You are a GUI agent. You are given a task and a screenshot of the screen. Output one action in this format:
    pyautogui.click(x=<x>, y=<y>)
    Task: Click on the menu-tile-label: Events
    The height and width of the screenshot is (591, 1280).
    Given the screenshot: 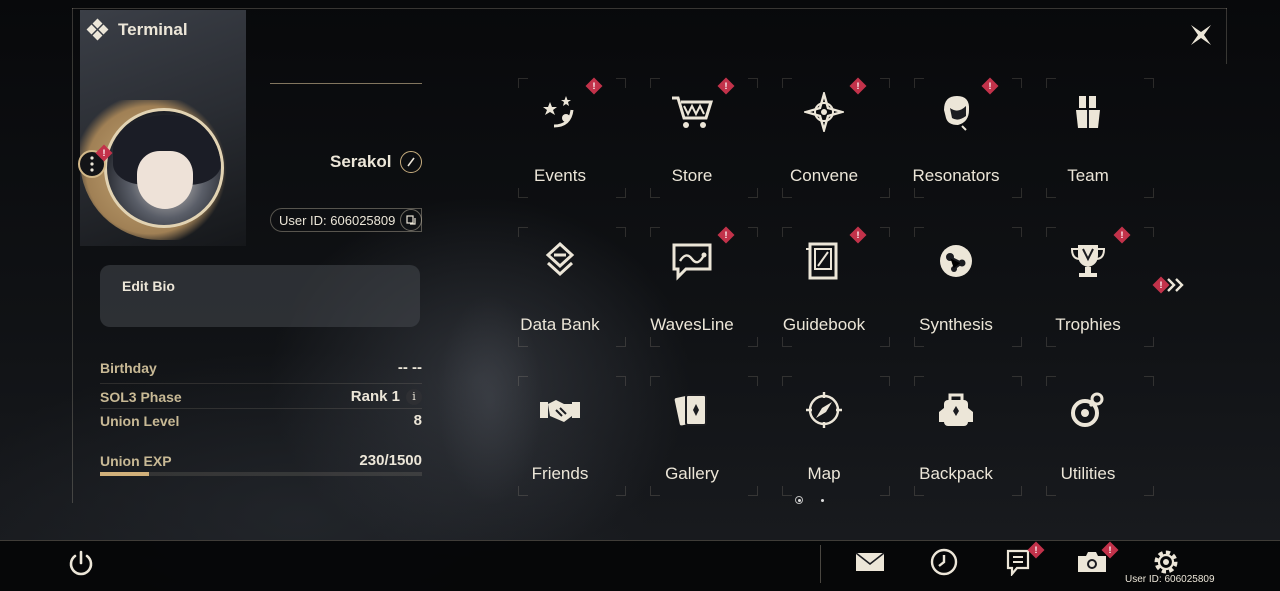 What is the action you would take?
    pyautogui.click(x=560, y=175)
    